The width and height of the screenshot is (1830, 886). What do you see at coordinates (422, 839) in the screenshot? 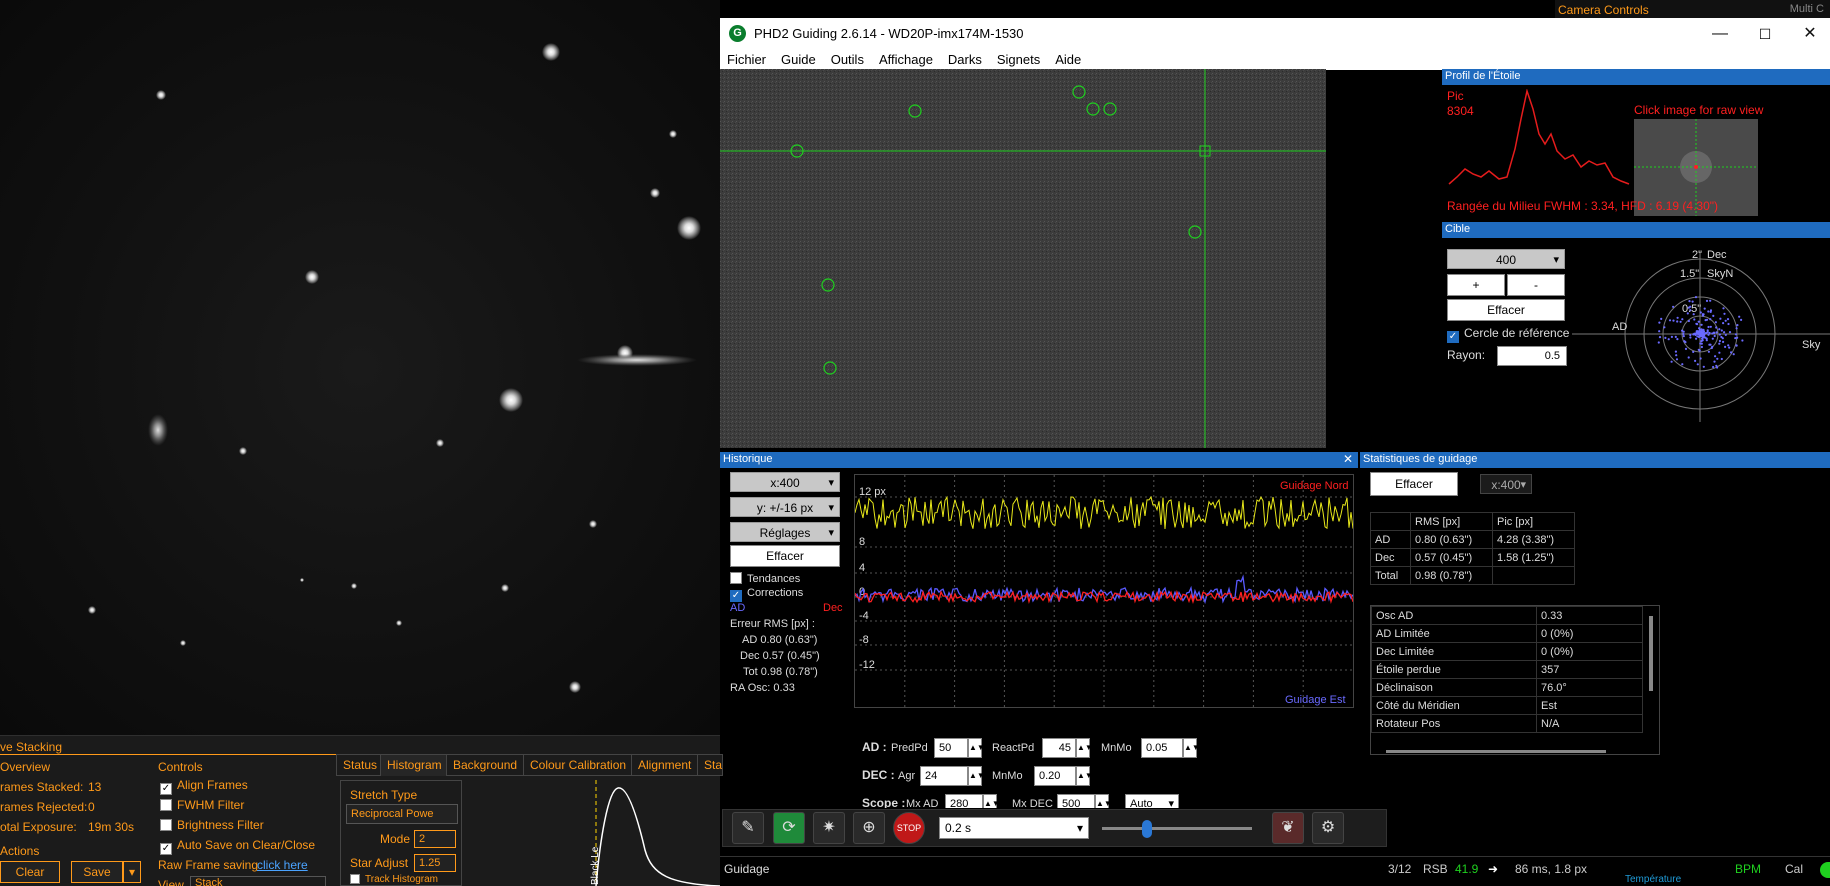
I see `mode-value: 2` at bounding box center [422, 839].